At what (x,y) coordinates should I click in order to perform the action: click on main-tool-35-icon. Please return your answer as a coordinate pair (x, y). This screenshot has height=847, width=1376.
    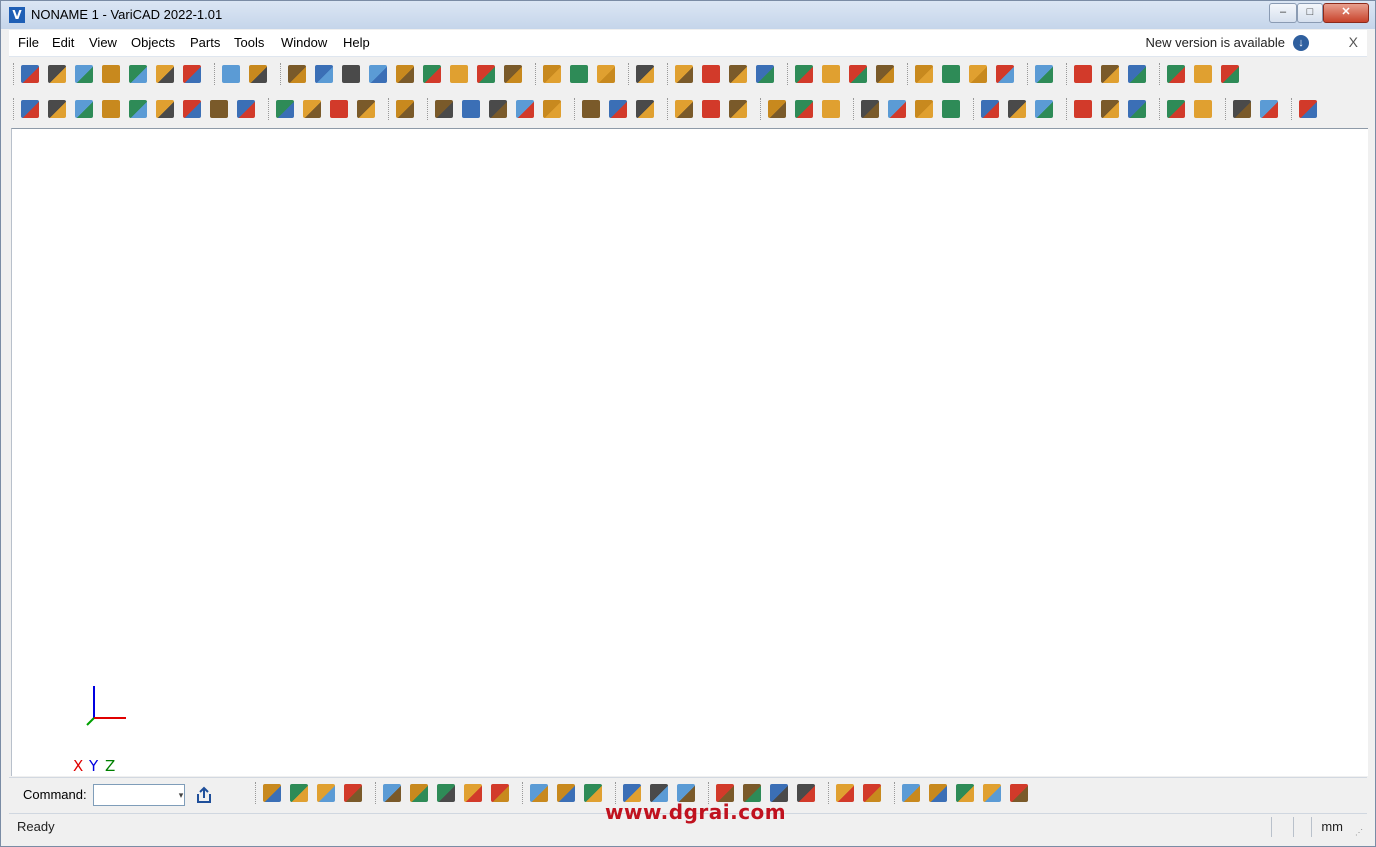
    Looking at the image, I should click on (1044, 74).